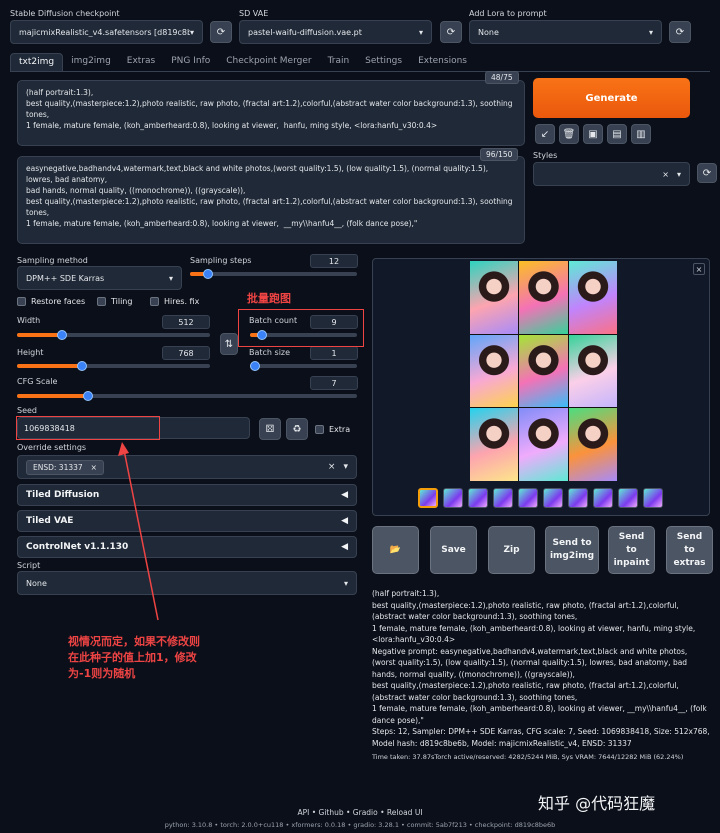 This screenshot has height=833, width=720. I want to click on extra-networks-button: ▣, so click(593, 134).